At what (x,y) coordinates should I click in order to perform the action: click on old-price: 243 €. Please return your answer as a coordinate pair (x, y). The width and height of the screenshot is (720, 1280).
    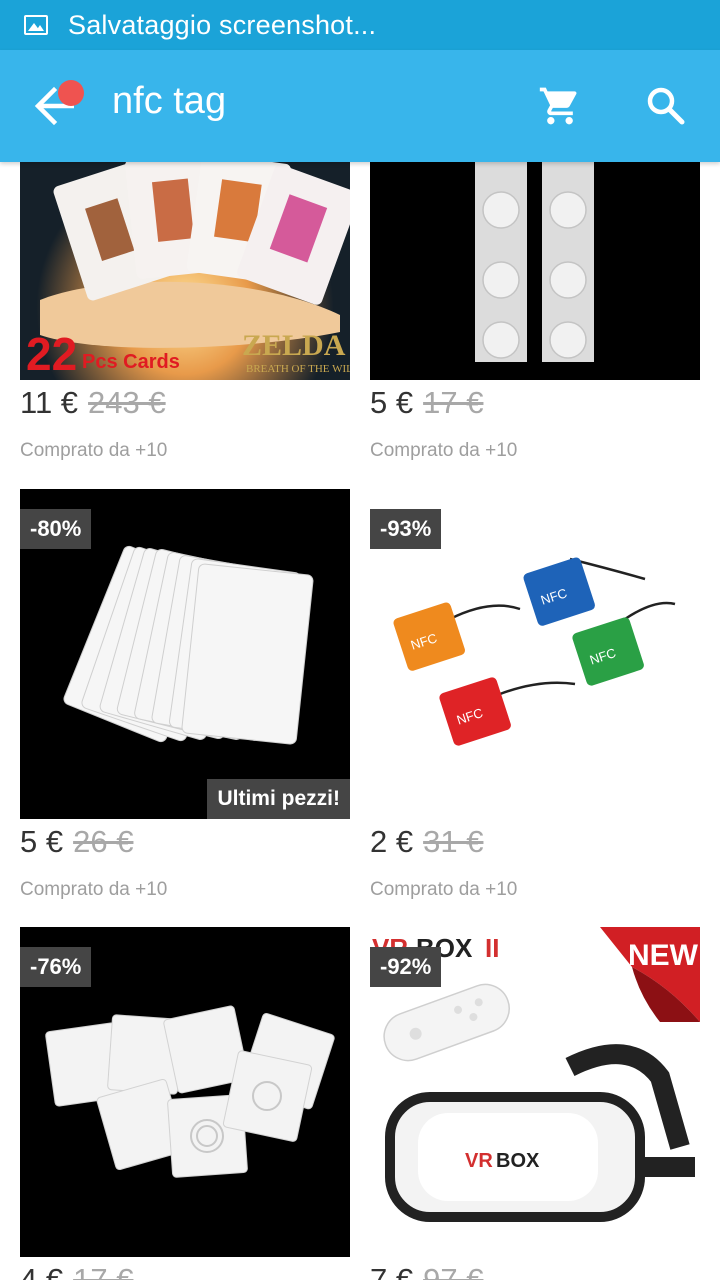
    Looking at the image, I should click on (127, 402).